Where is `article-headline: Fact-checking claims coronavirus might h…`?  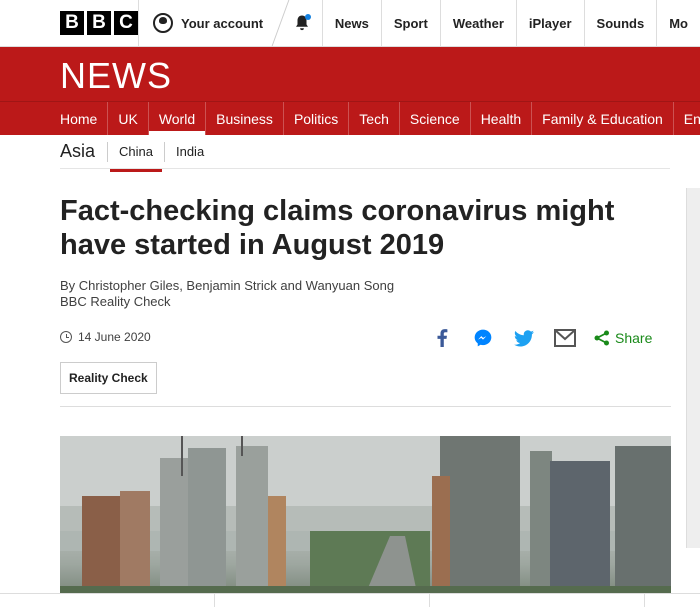
article-headline: Fact-checking claims coronavirus might h… is located at coordinates (337, 228).